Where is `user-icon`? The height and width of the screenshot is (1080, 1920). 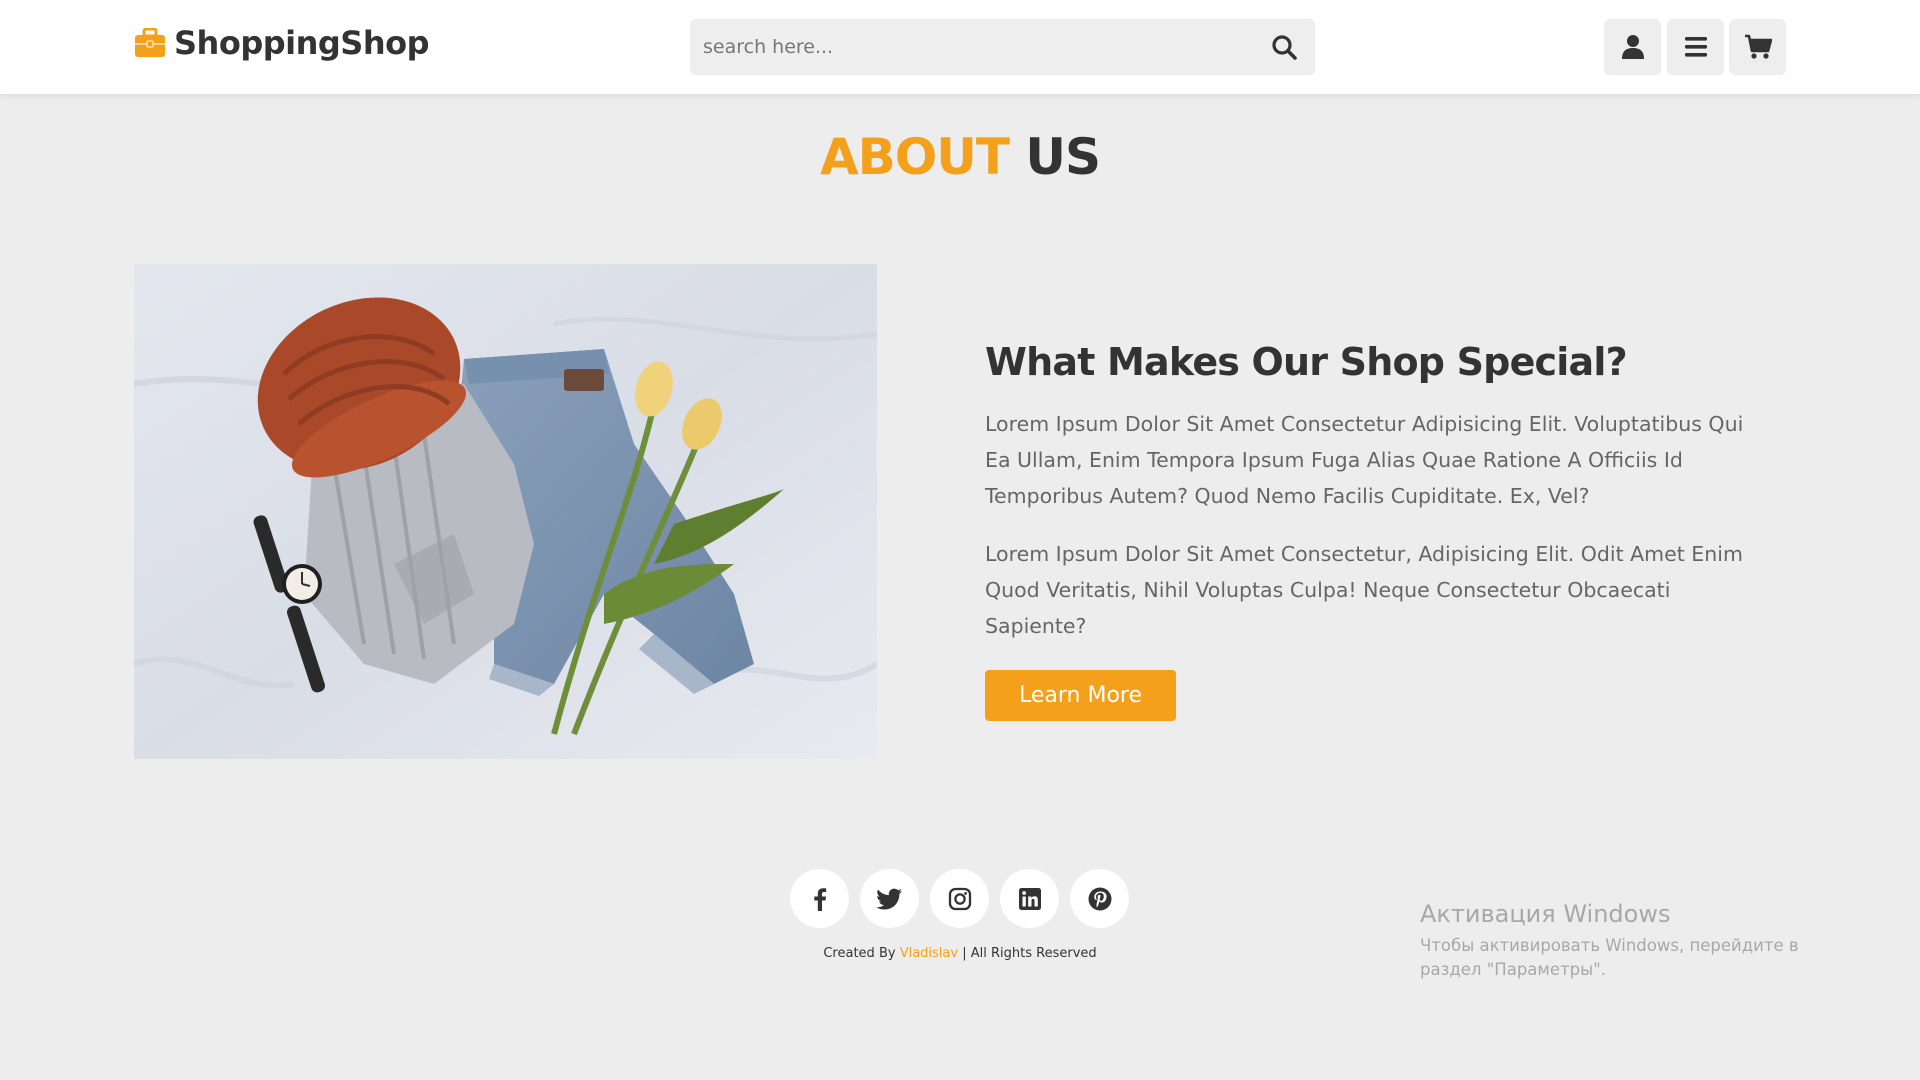 user-icon is located at coordinates (1632, 47).